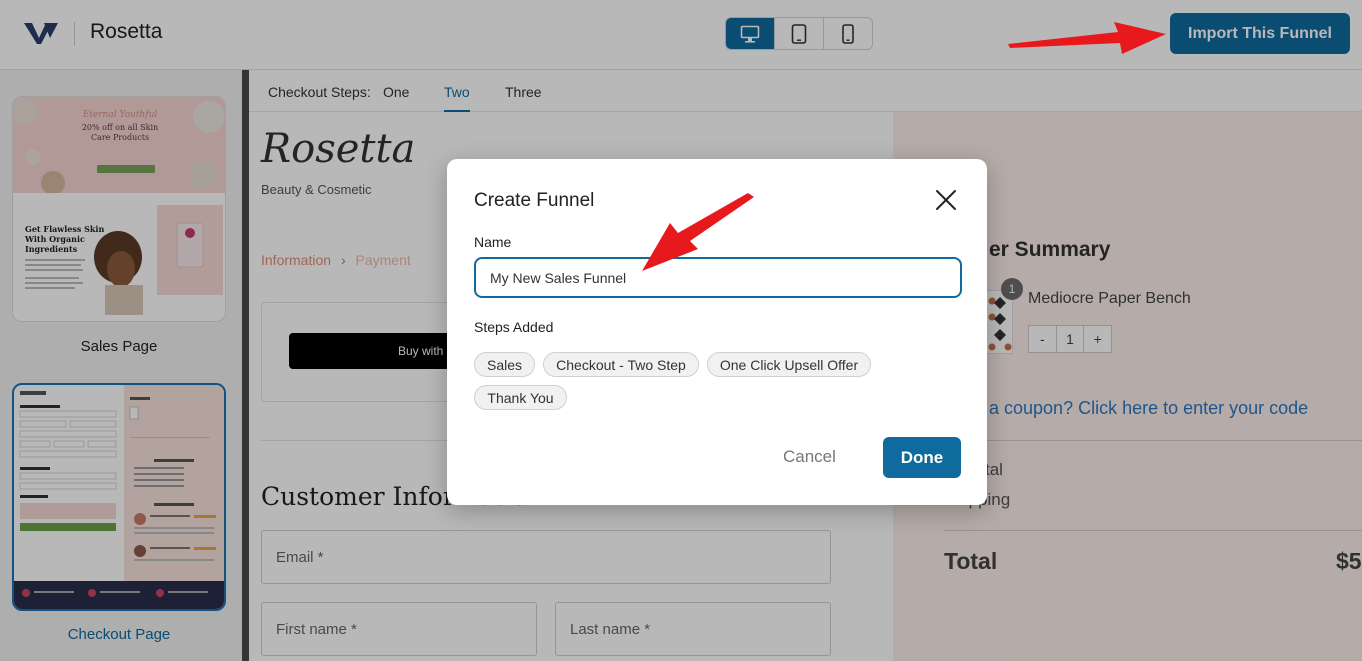 This screenshot has width=1362, height=661. I want to click on step-chip-upsell: One Click Upsell Offer, so click(789, 364).